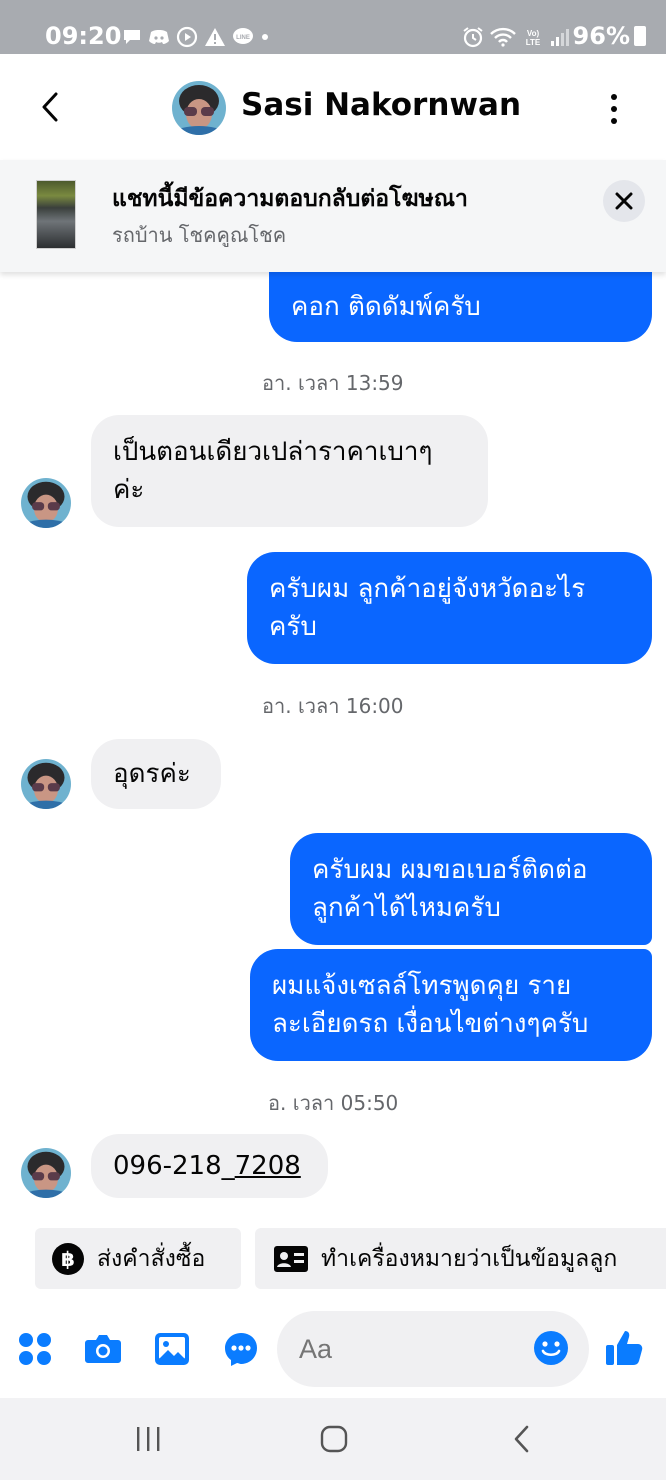  Describe the element at coordinates (129, 490) in the screenshot. I see `message-text-line: ค่ะ` at that location.